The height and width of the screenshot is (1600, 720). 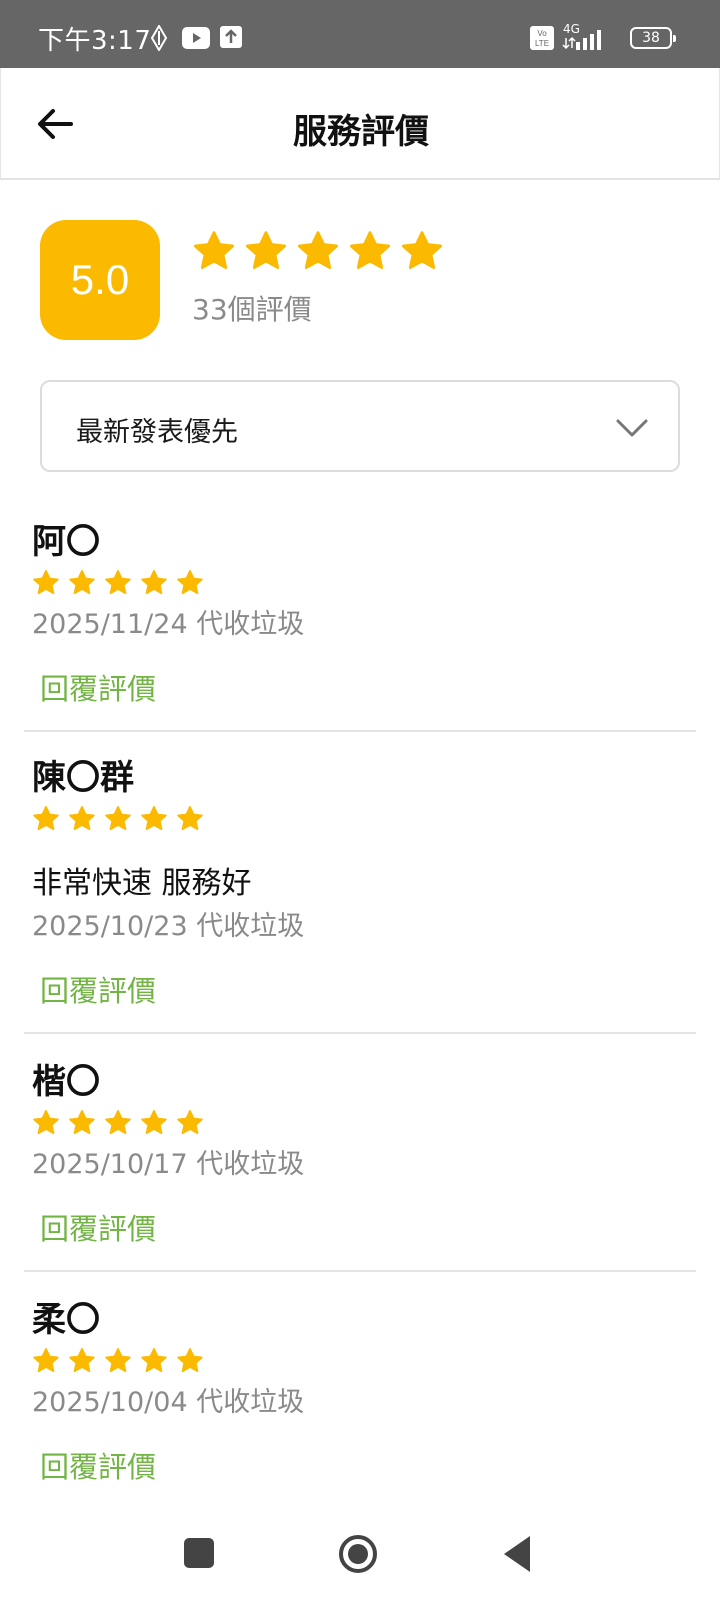 What do you see at coordinates (653, 38) in the screenshot?
I see `battery-indicator: 38` at bounding box center [653, 38].